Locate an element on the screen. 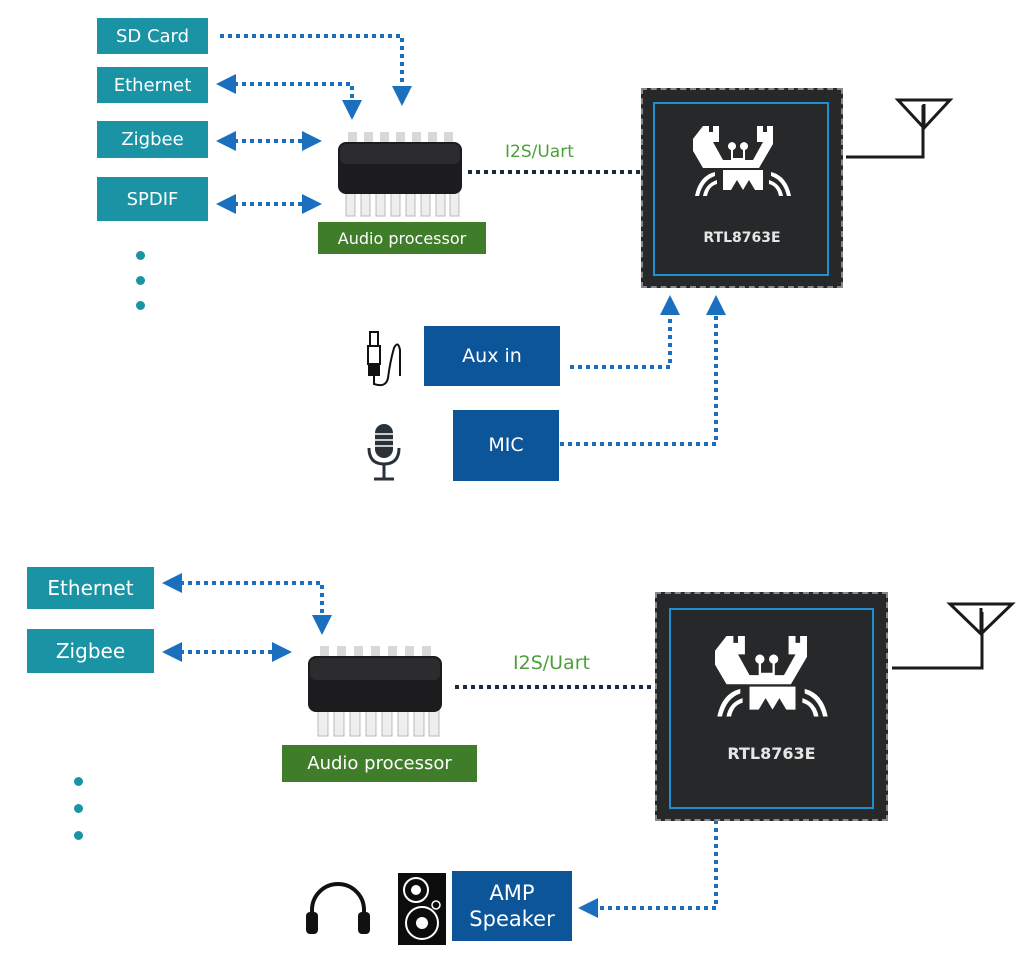 The width and height of the screenshot is (1024, 970). amp-label: AMP is located at coordinates (512, 892).